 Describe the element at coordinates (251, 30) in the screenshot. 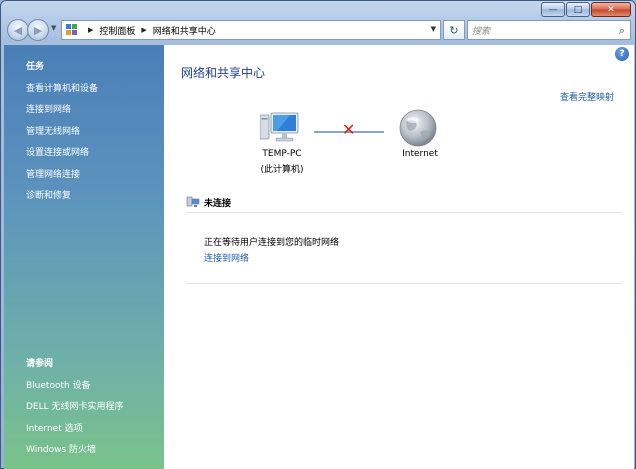

I see `address-bar: ▶ 控制面板 ▶ 网络和共享中心 ▼` at that location.